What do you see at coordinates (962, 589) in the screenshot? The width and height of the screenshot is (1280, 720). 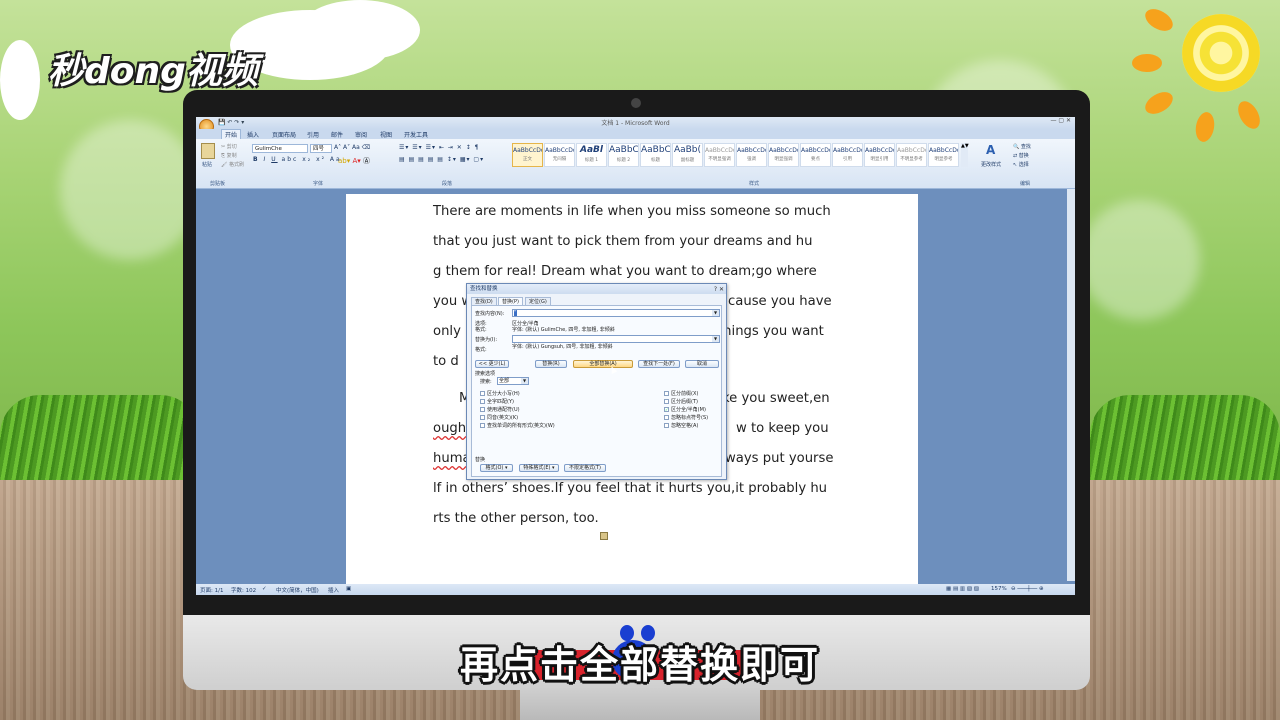 I see `view-buttons: ▦ ▤ ▥ ▧ ▨` at bounding box center [962, 589].